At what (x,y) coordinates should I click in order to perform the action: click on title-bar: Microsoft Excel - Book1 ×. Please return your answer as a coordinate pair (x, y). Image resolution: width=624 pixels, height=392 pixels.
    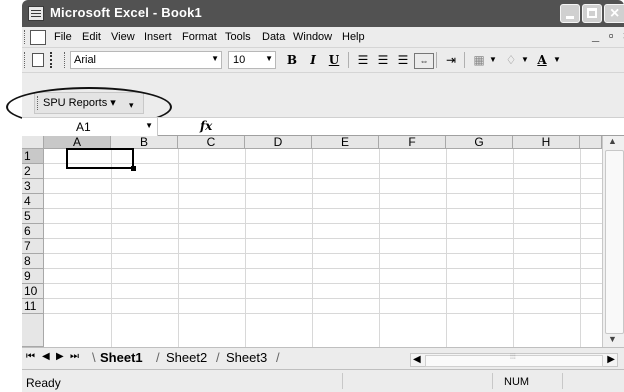
    Looking at the image, I should click on (323, 13).